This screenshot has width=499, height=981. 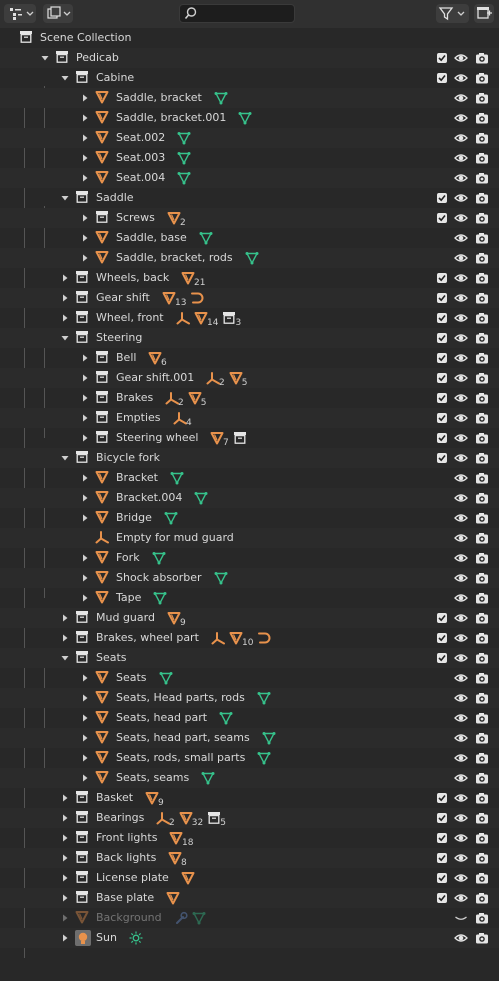 What do you see at coordinates (249, 818) in the screenshot?
I see `outliner-row: Bearings 2 32 5` at bounding box center [249, 818].